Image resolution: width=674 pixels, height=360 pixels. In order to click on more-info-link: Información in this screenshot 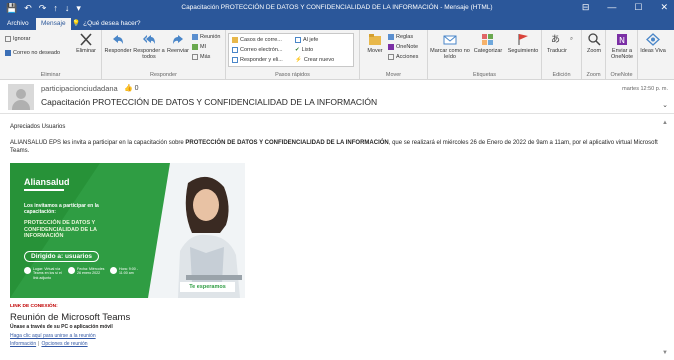, I will do `click(23, 344)`.